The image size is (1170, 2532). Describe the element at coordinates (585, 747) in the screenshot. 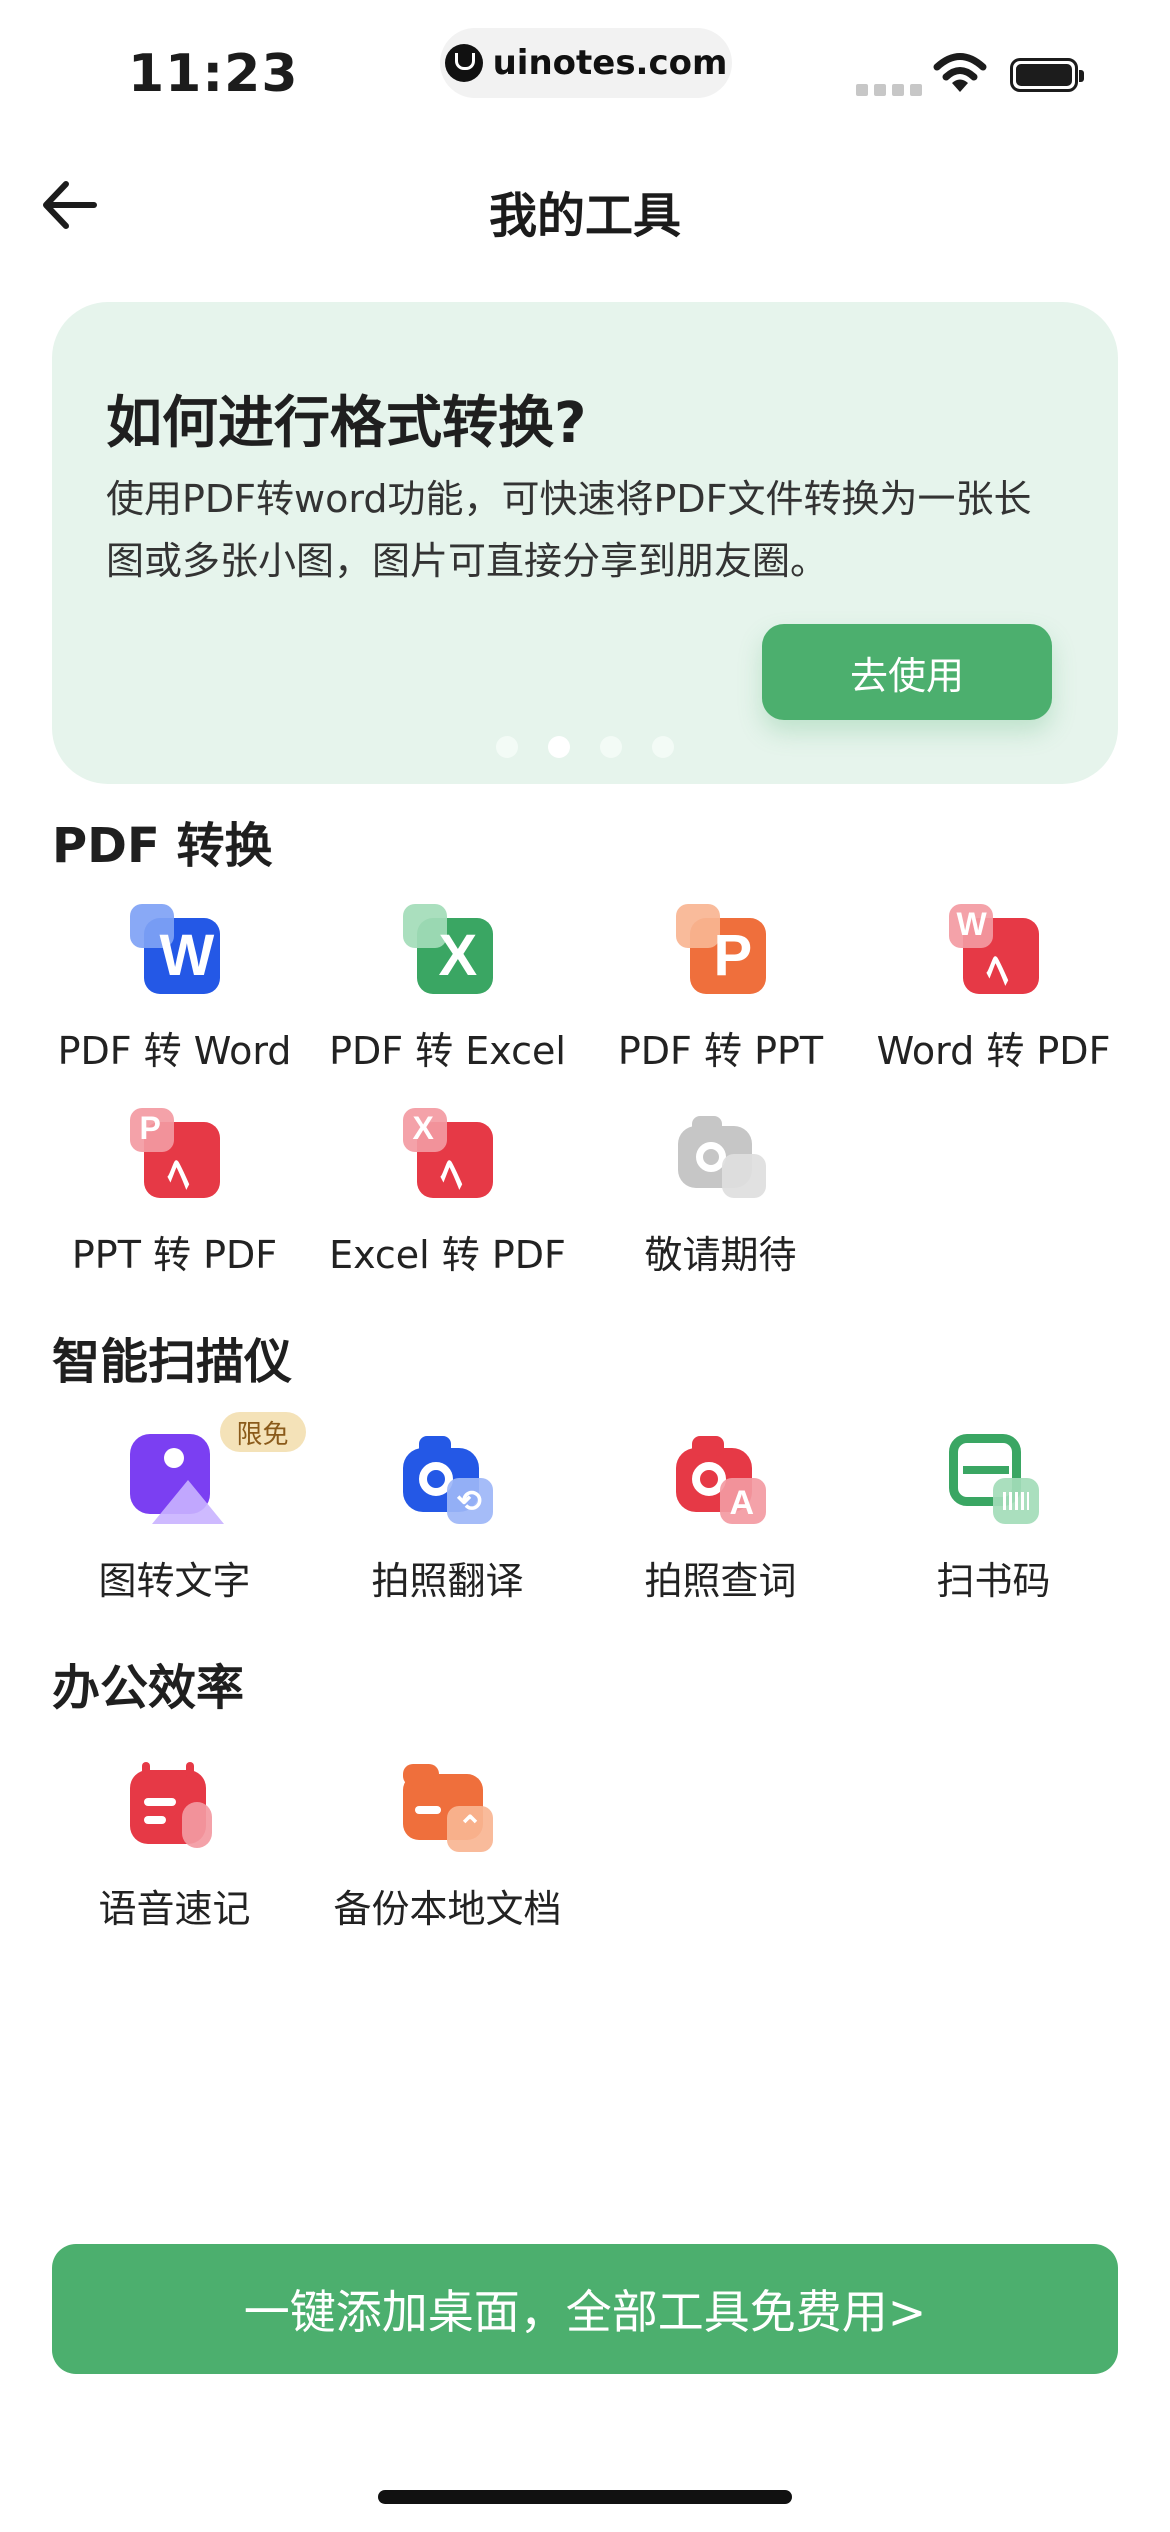

I see `carousel-dots` at that location.